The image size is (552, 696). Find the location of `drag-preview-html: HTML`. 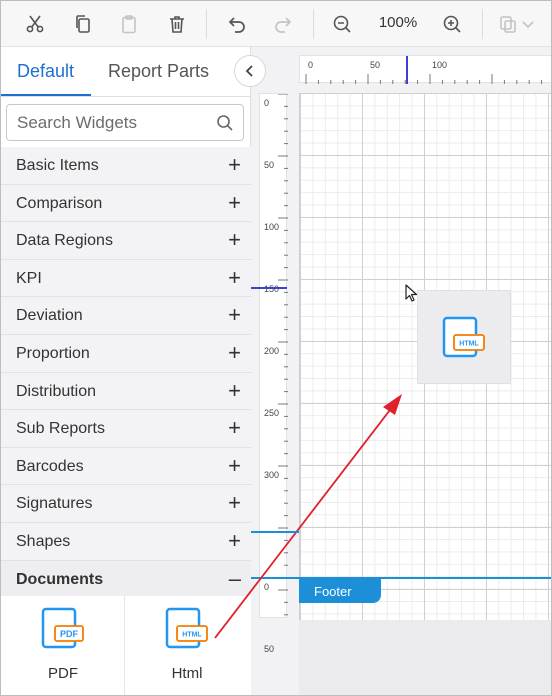

drag-preview-html: HTML is located at coordinates (464, 337).